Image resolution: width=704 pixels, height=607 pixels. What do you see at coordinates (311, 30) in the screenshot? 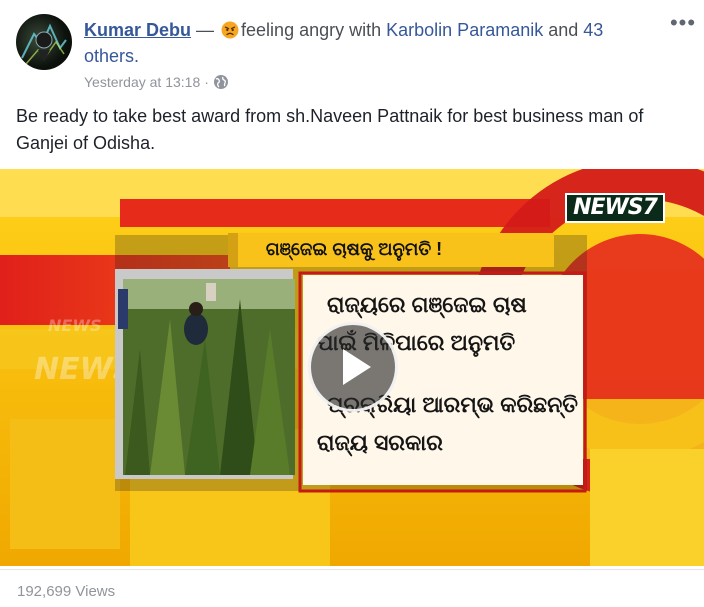
I see `feeling-text: feeling angry with` at bounding box center [311, 30].